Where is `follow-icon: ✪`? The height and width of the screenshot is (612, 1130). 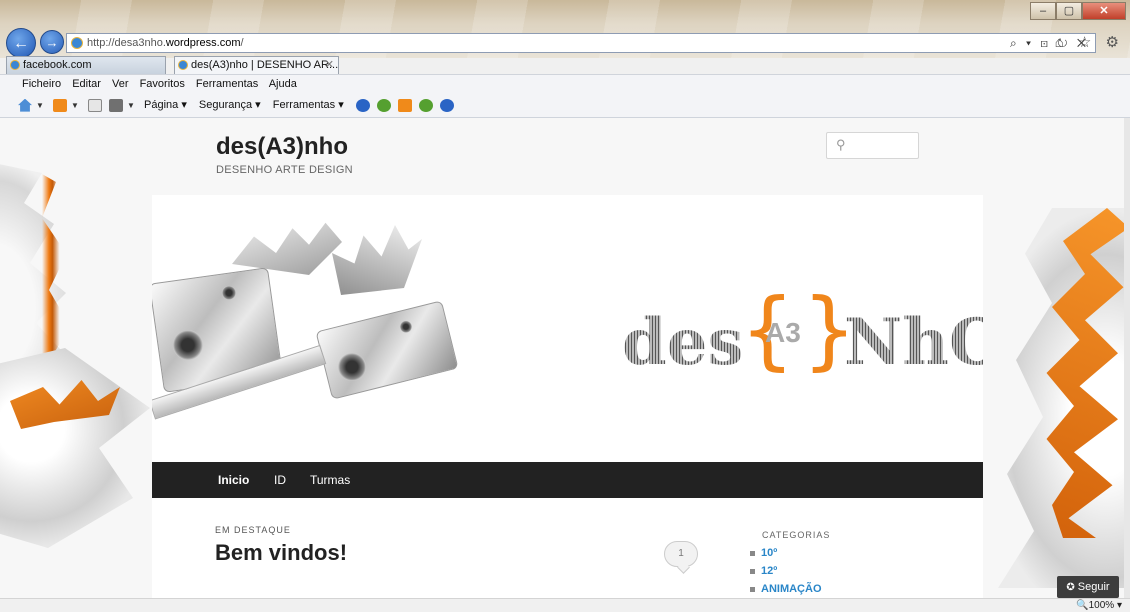
follow-icon: ✪ is located at coordinates (1070, 587).